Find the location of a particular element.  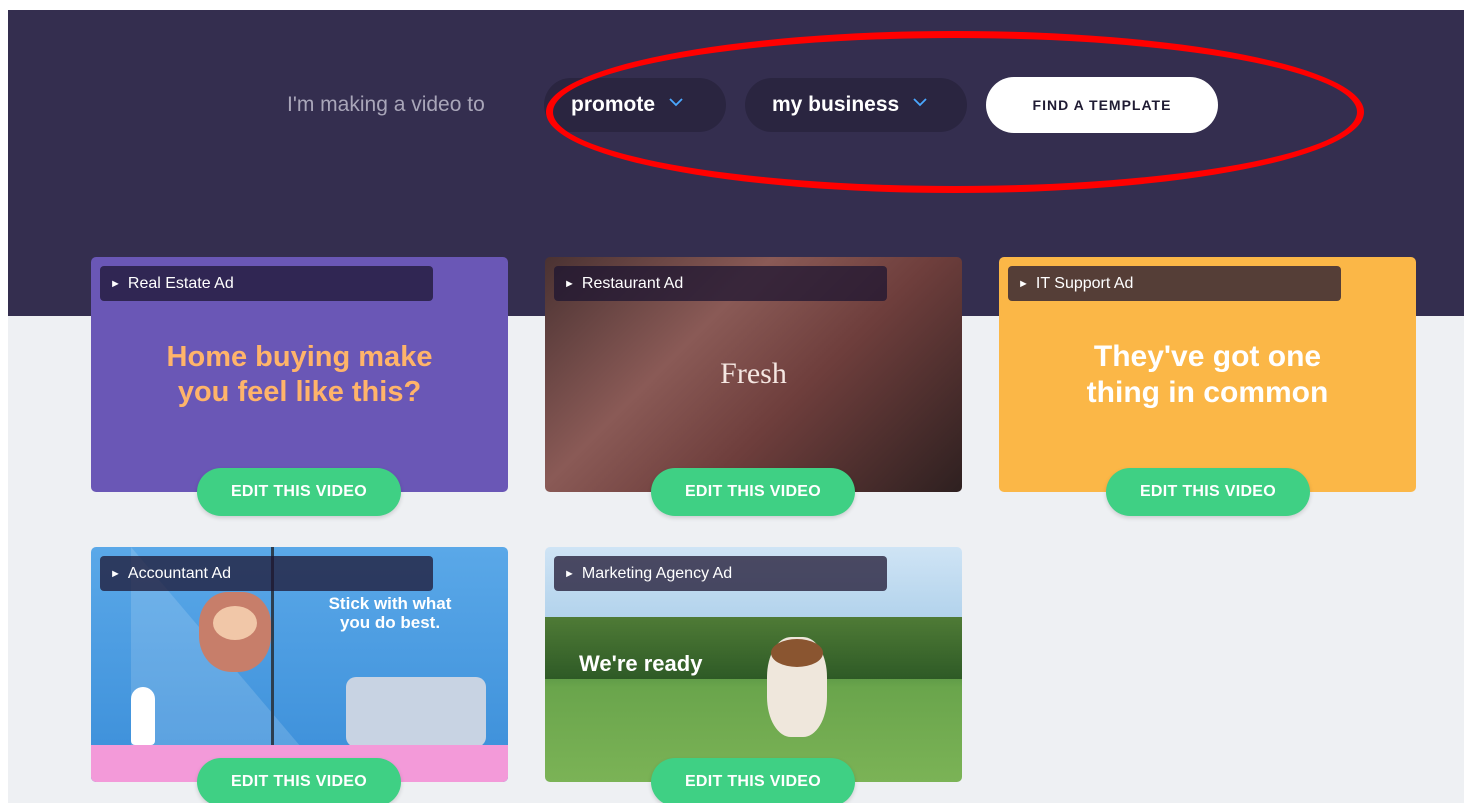

template-title: Marketing Agency Ad is located at coordinates (657, 573).